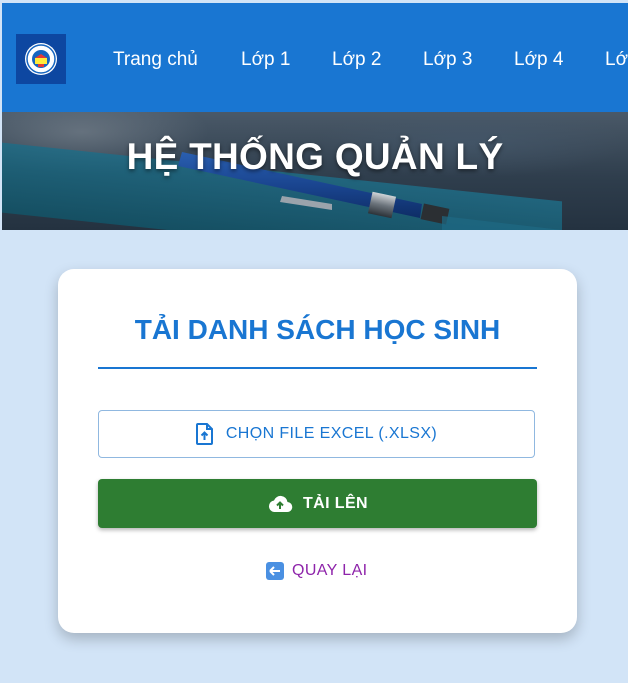 The height and width of the screenshot is (683, 628). I want to click on nav-item-class-5: Lớ, so click(616, 60).